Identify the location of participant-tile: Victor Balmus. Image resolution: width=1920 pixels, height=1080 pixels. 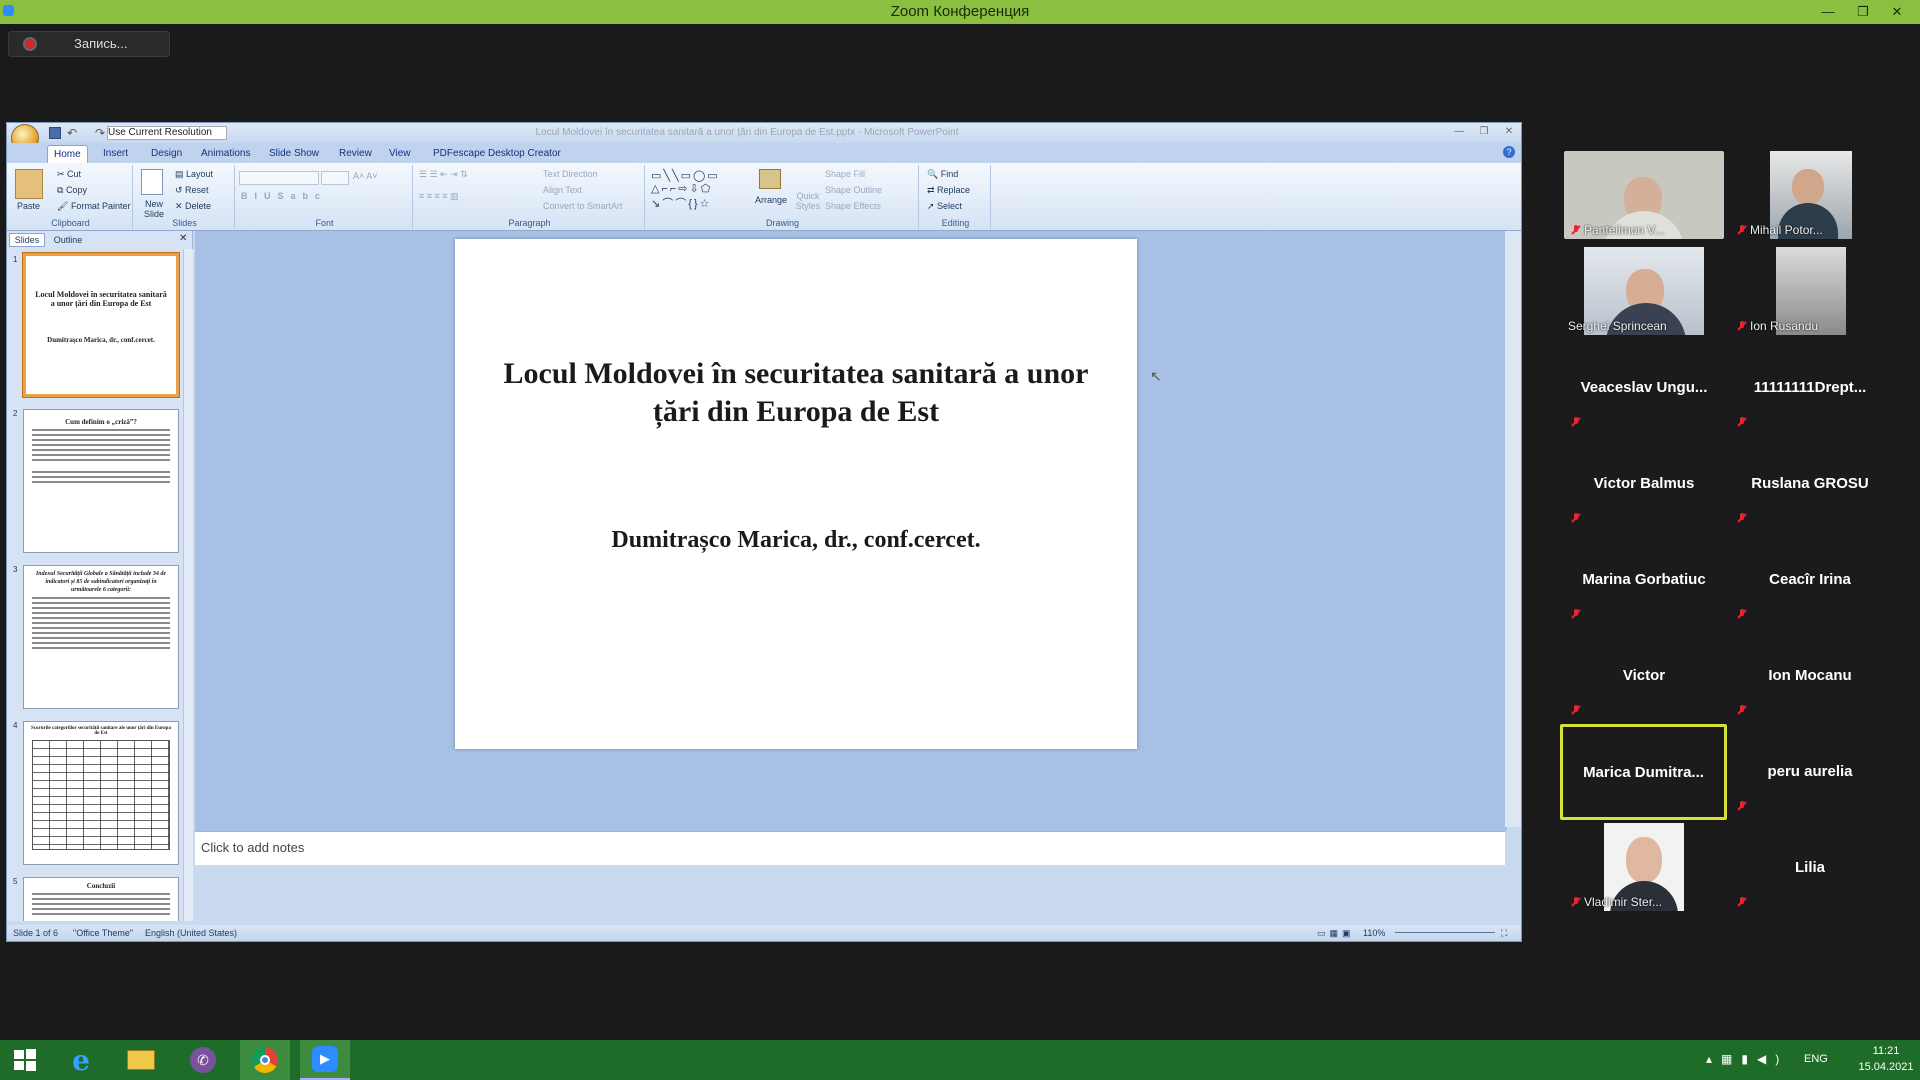
(1644, 483).